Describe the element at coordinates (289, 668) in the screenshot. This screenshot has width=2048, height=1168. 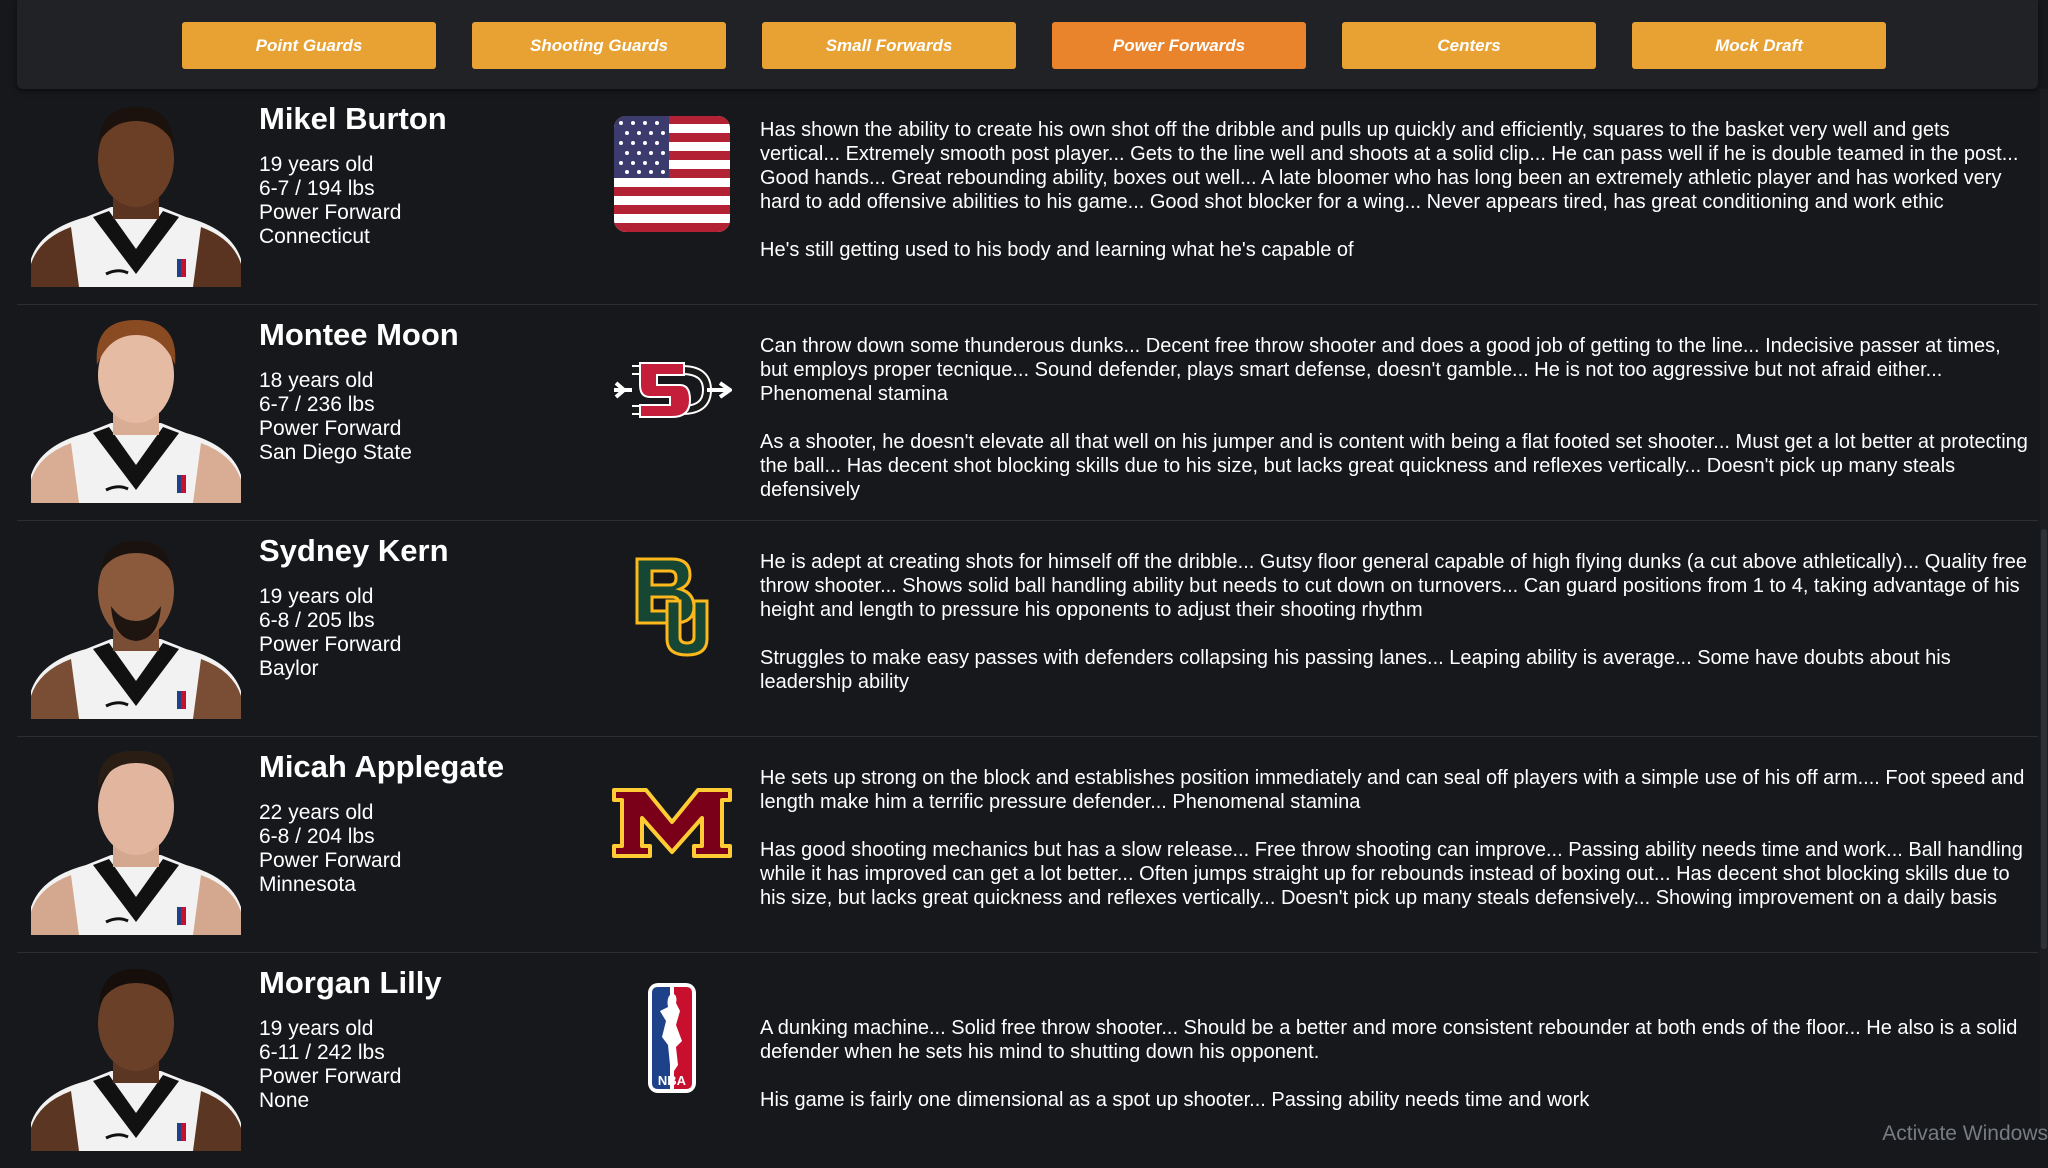
I see `player-school: Baylor` at that location.